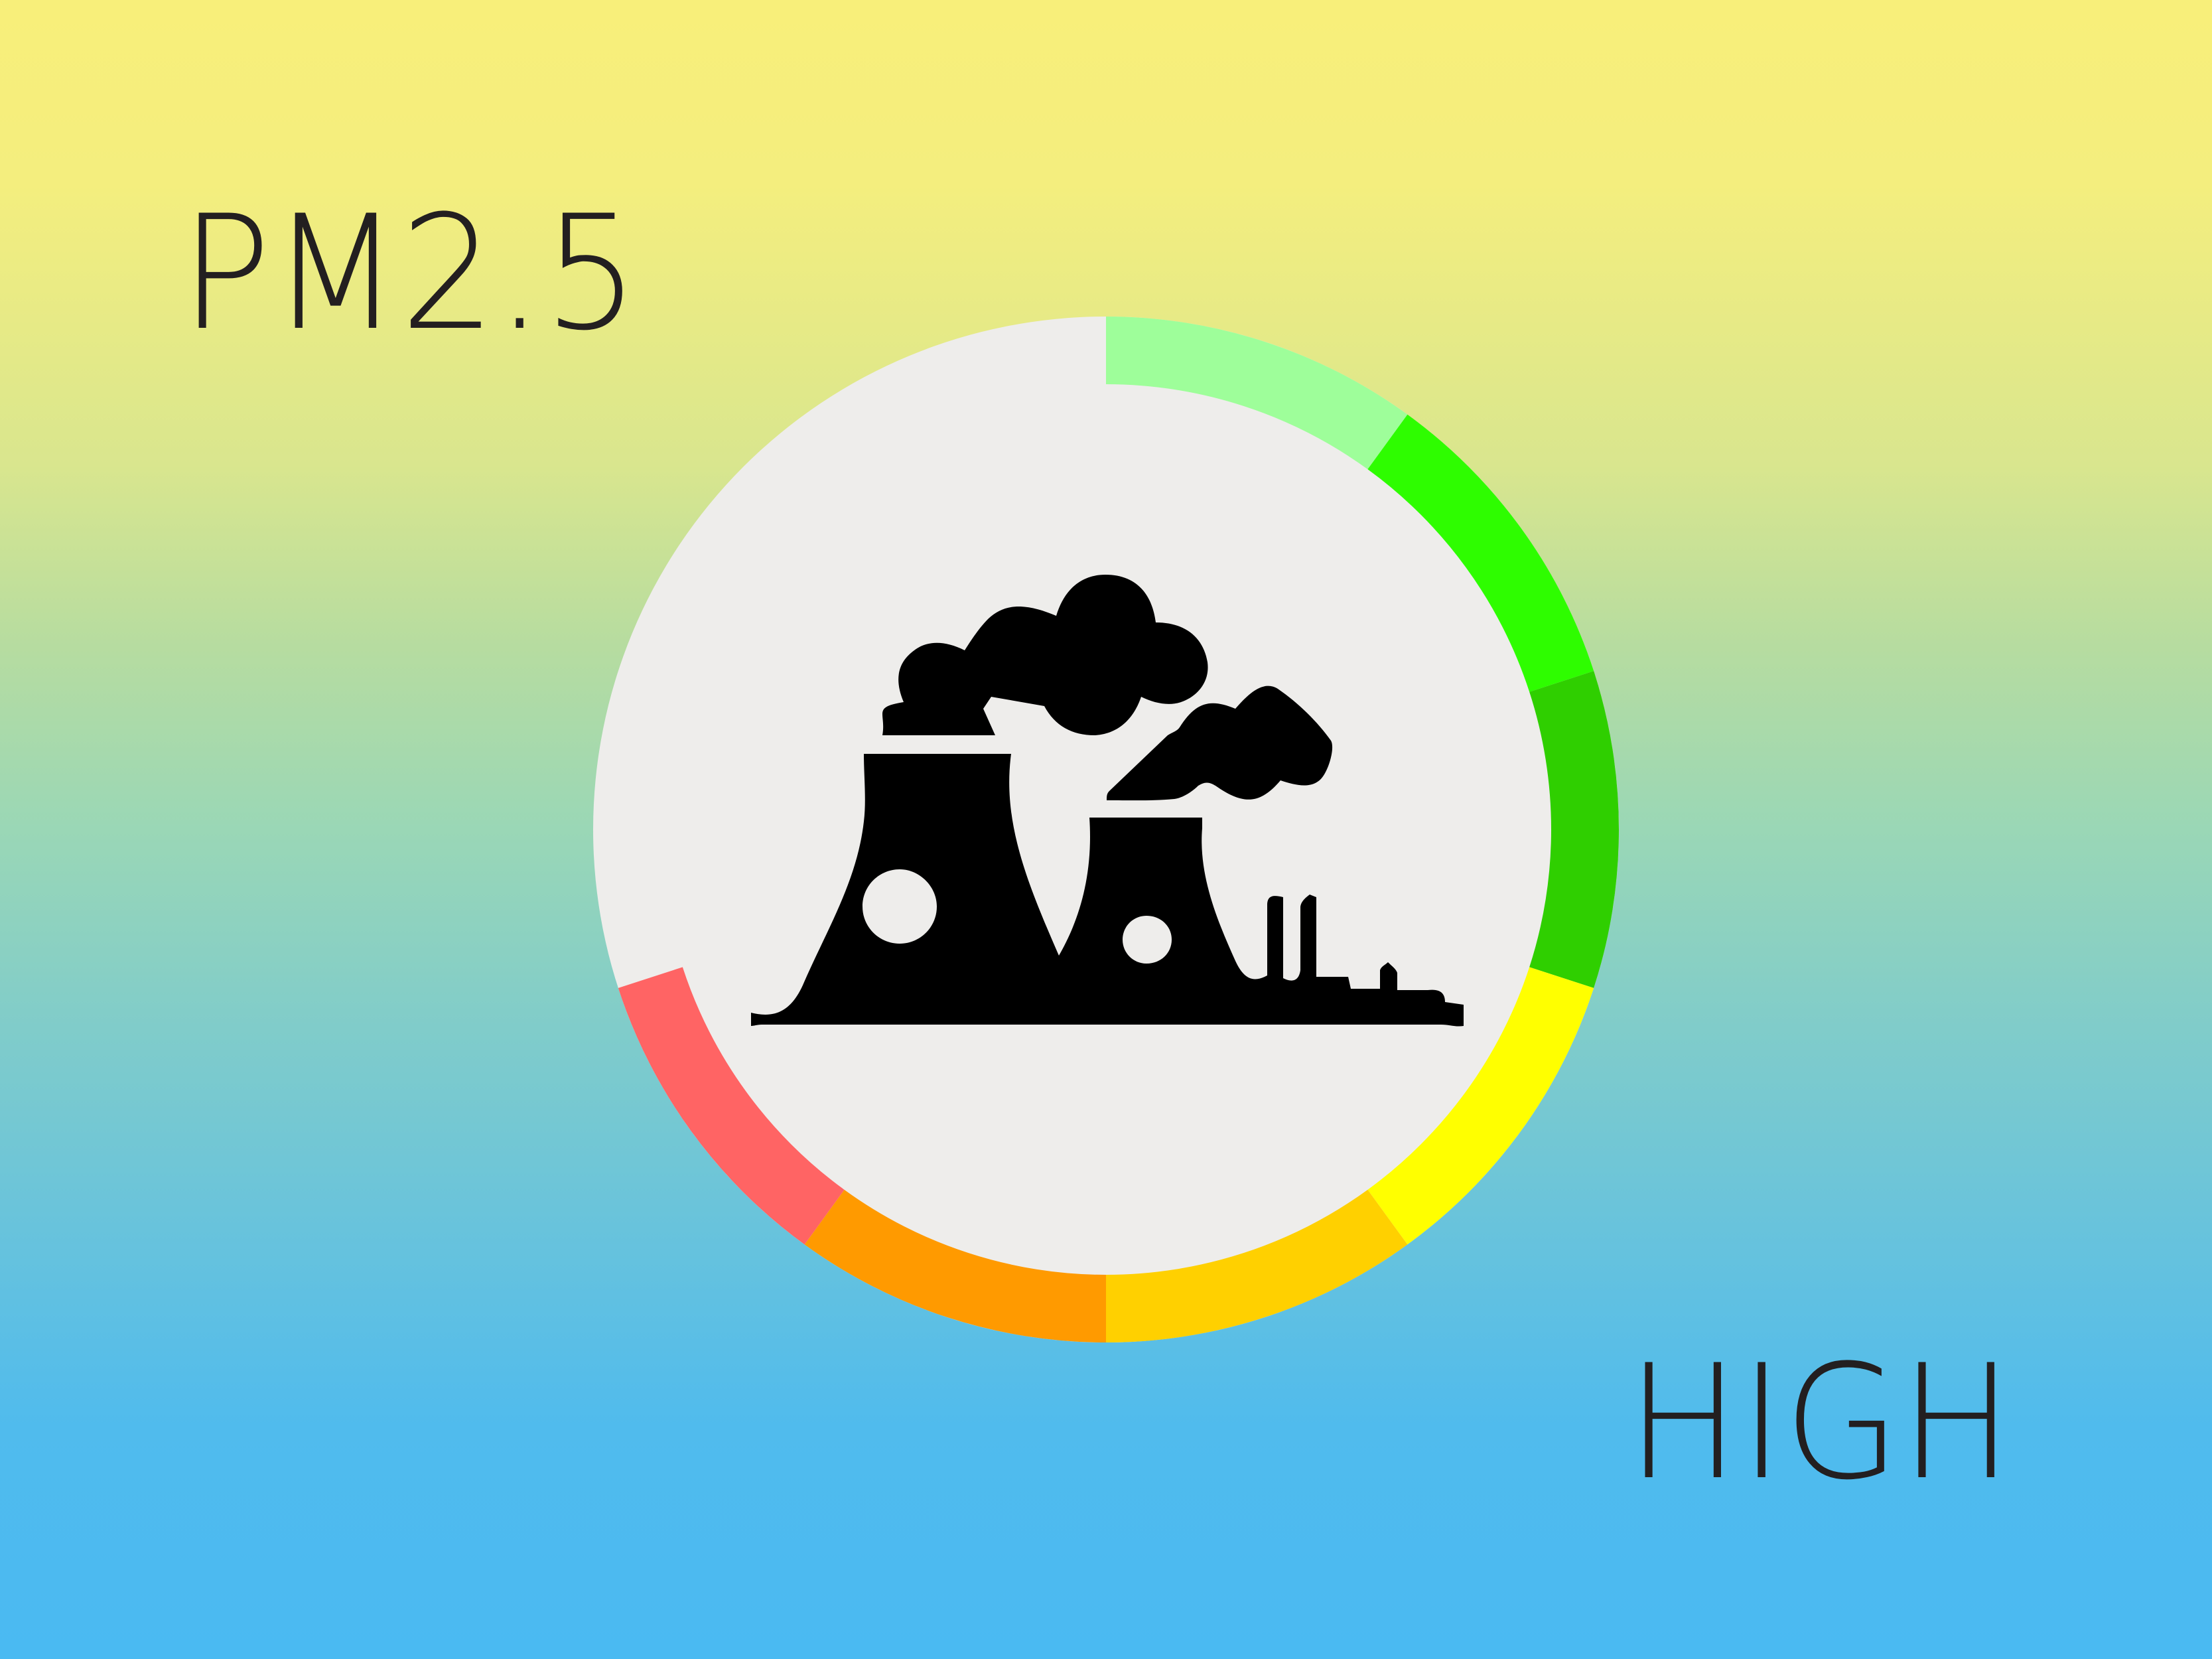  I want to click on pm25-title: PM2.5, so click(410, 274).